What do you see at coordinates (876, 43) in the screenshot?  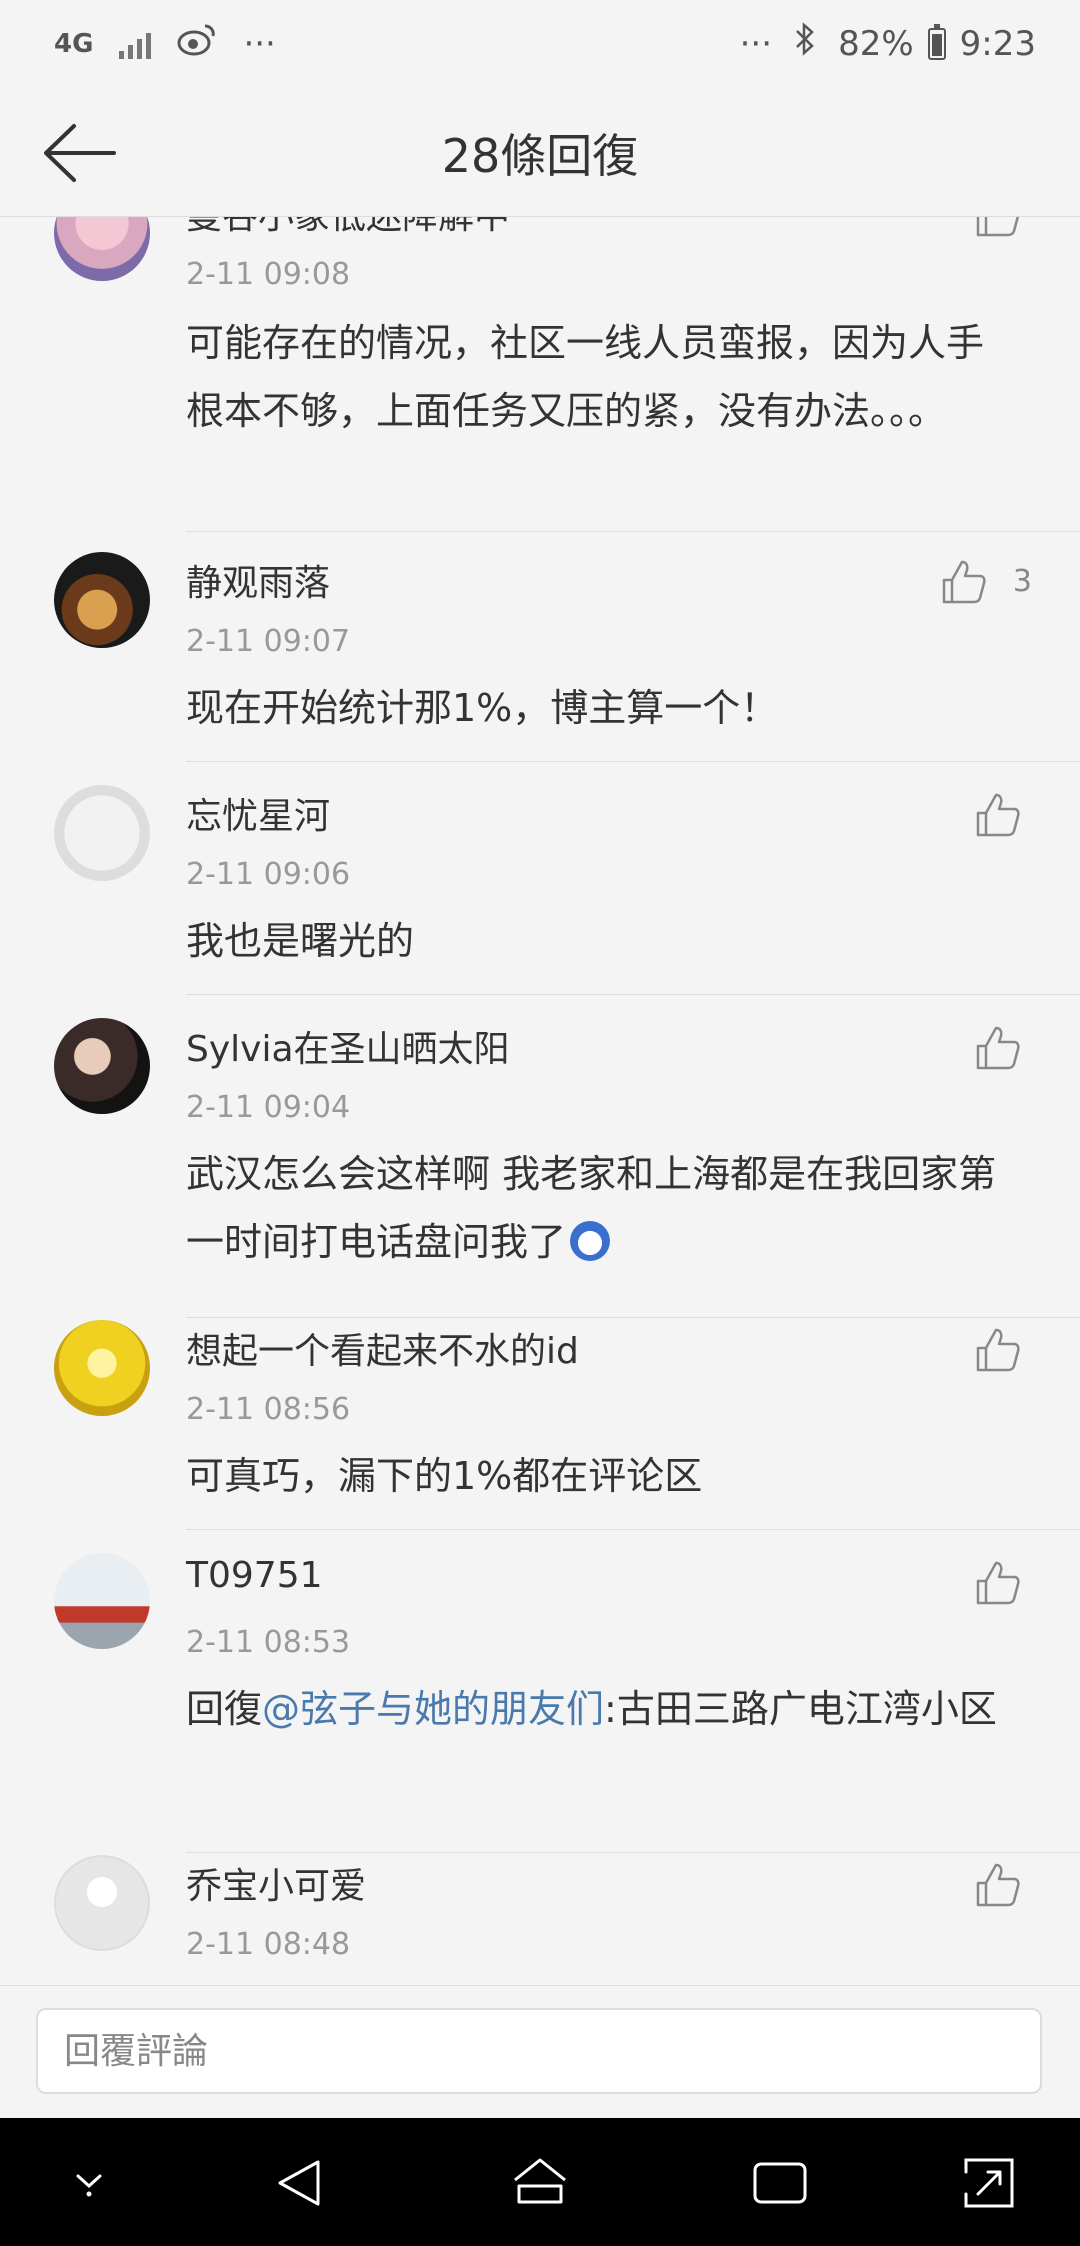 I see `battery-percent: 82%` at bounding box center [876, 43].